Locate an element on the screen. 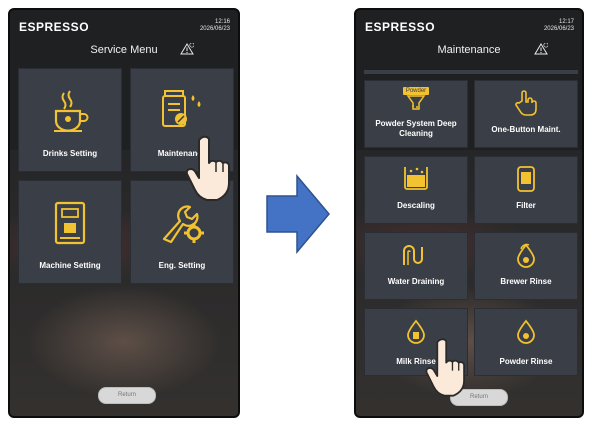 The height and width of the screenshot is (423, 592). filter-icon is located at coordinates (526, 179).